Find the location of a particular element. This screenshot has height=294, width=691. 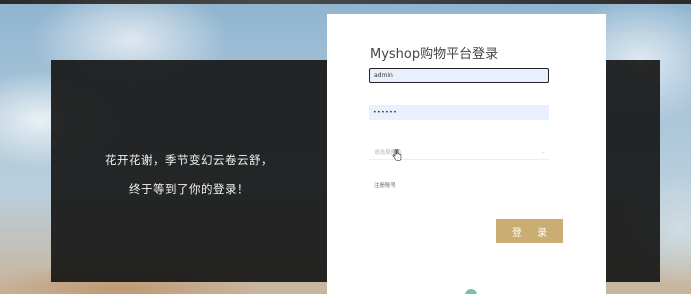

hand-cursor-icon is located at coordinates (397, 155).